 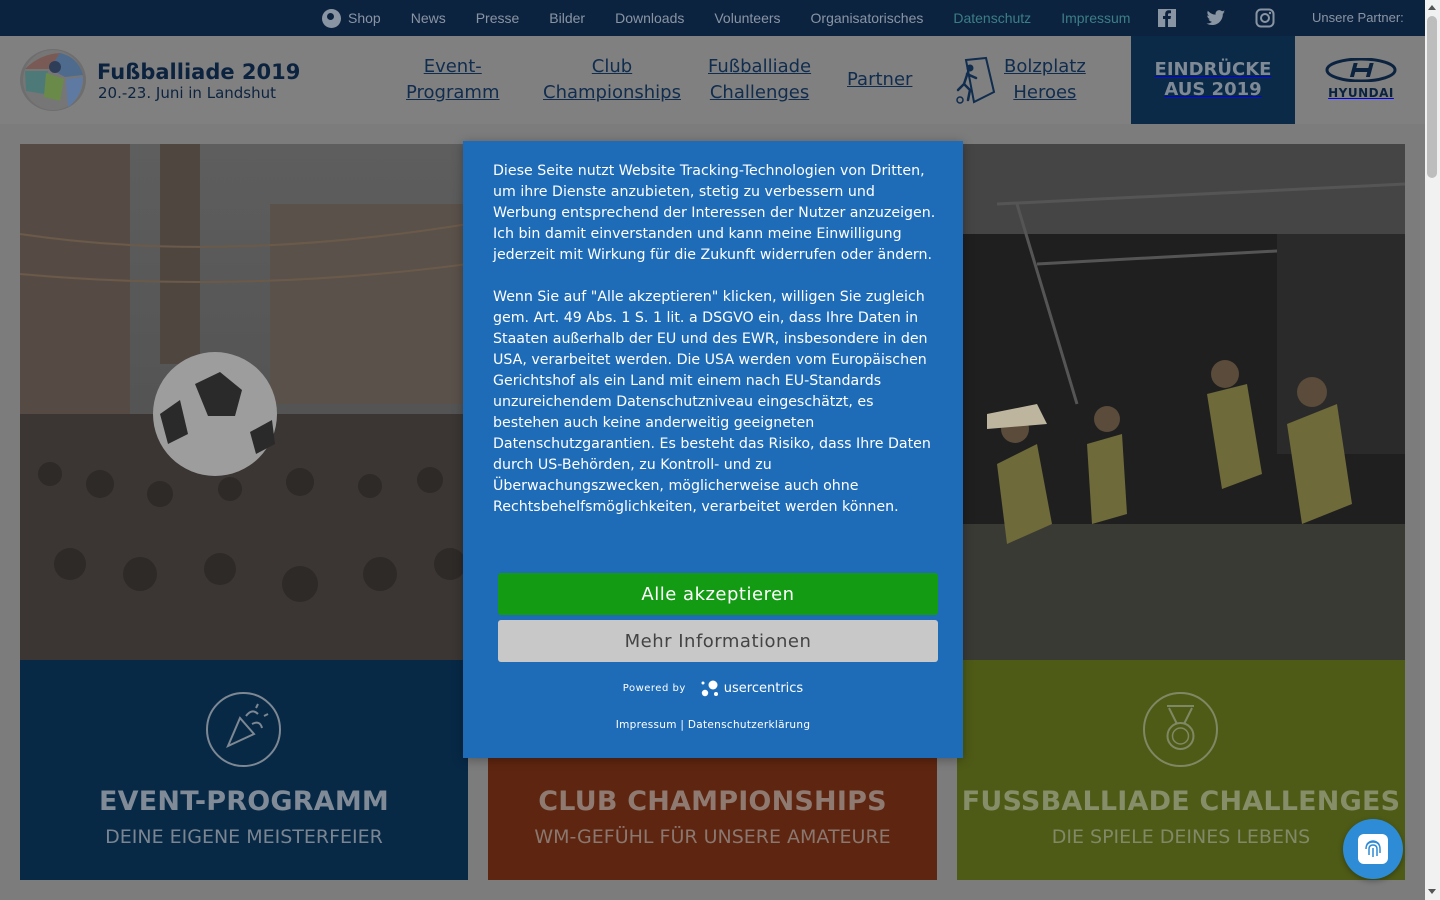 I want to click on nav-bolzplatz-heroes: Bolzplatz Heroes, so click(x=1045, y=80).